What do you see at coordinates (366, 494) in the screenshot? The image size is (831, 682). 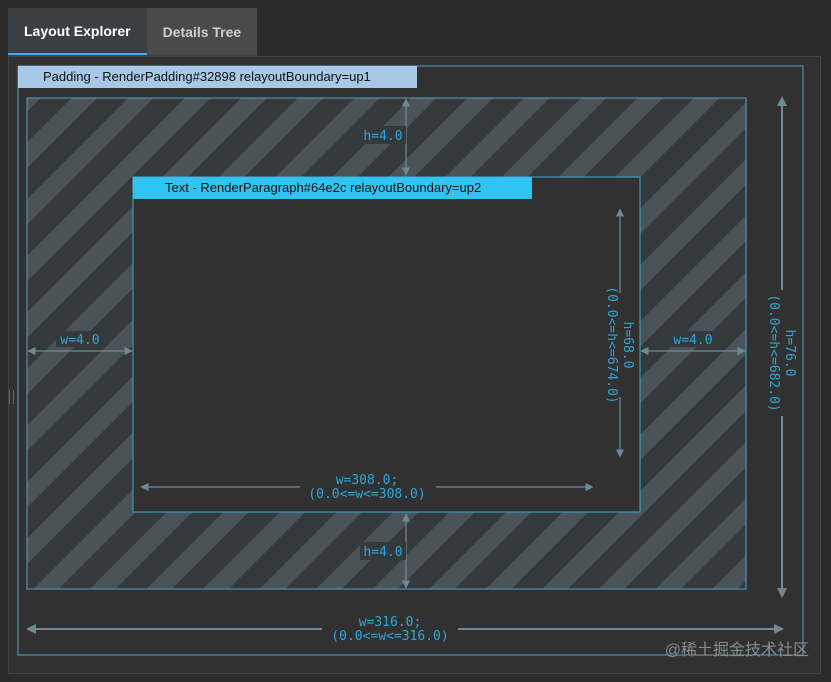 I see `inner-width-constraint: (0.0<=w<=308.0)` at bounding box center [366, 494].